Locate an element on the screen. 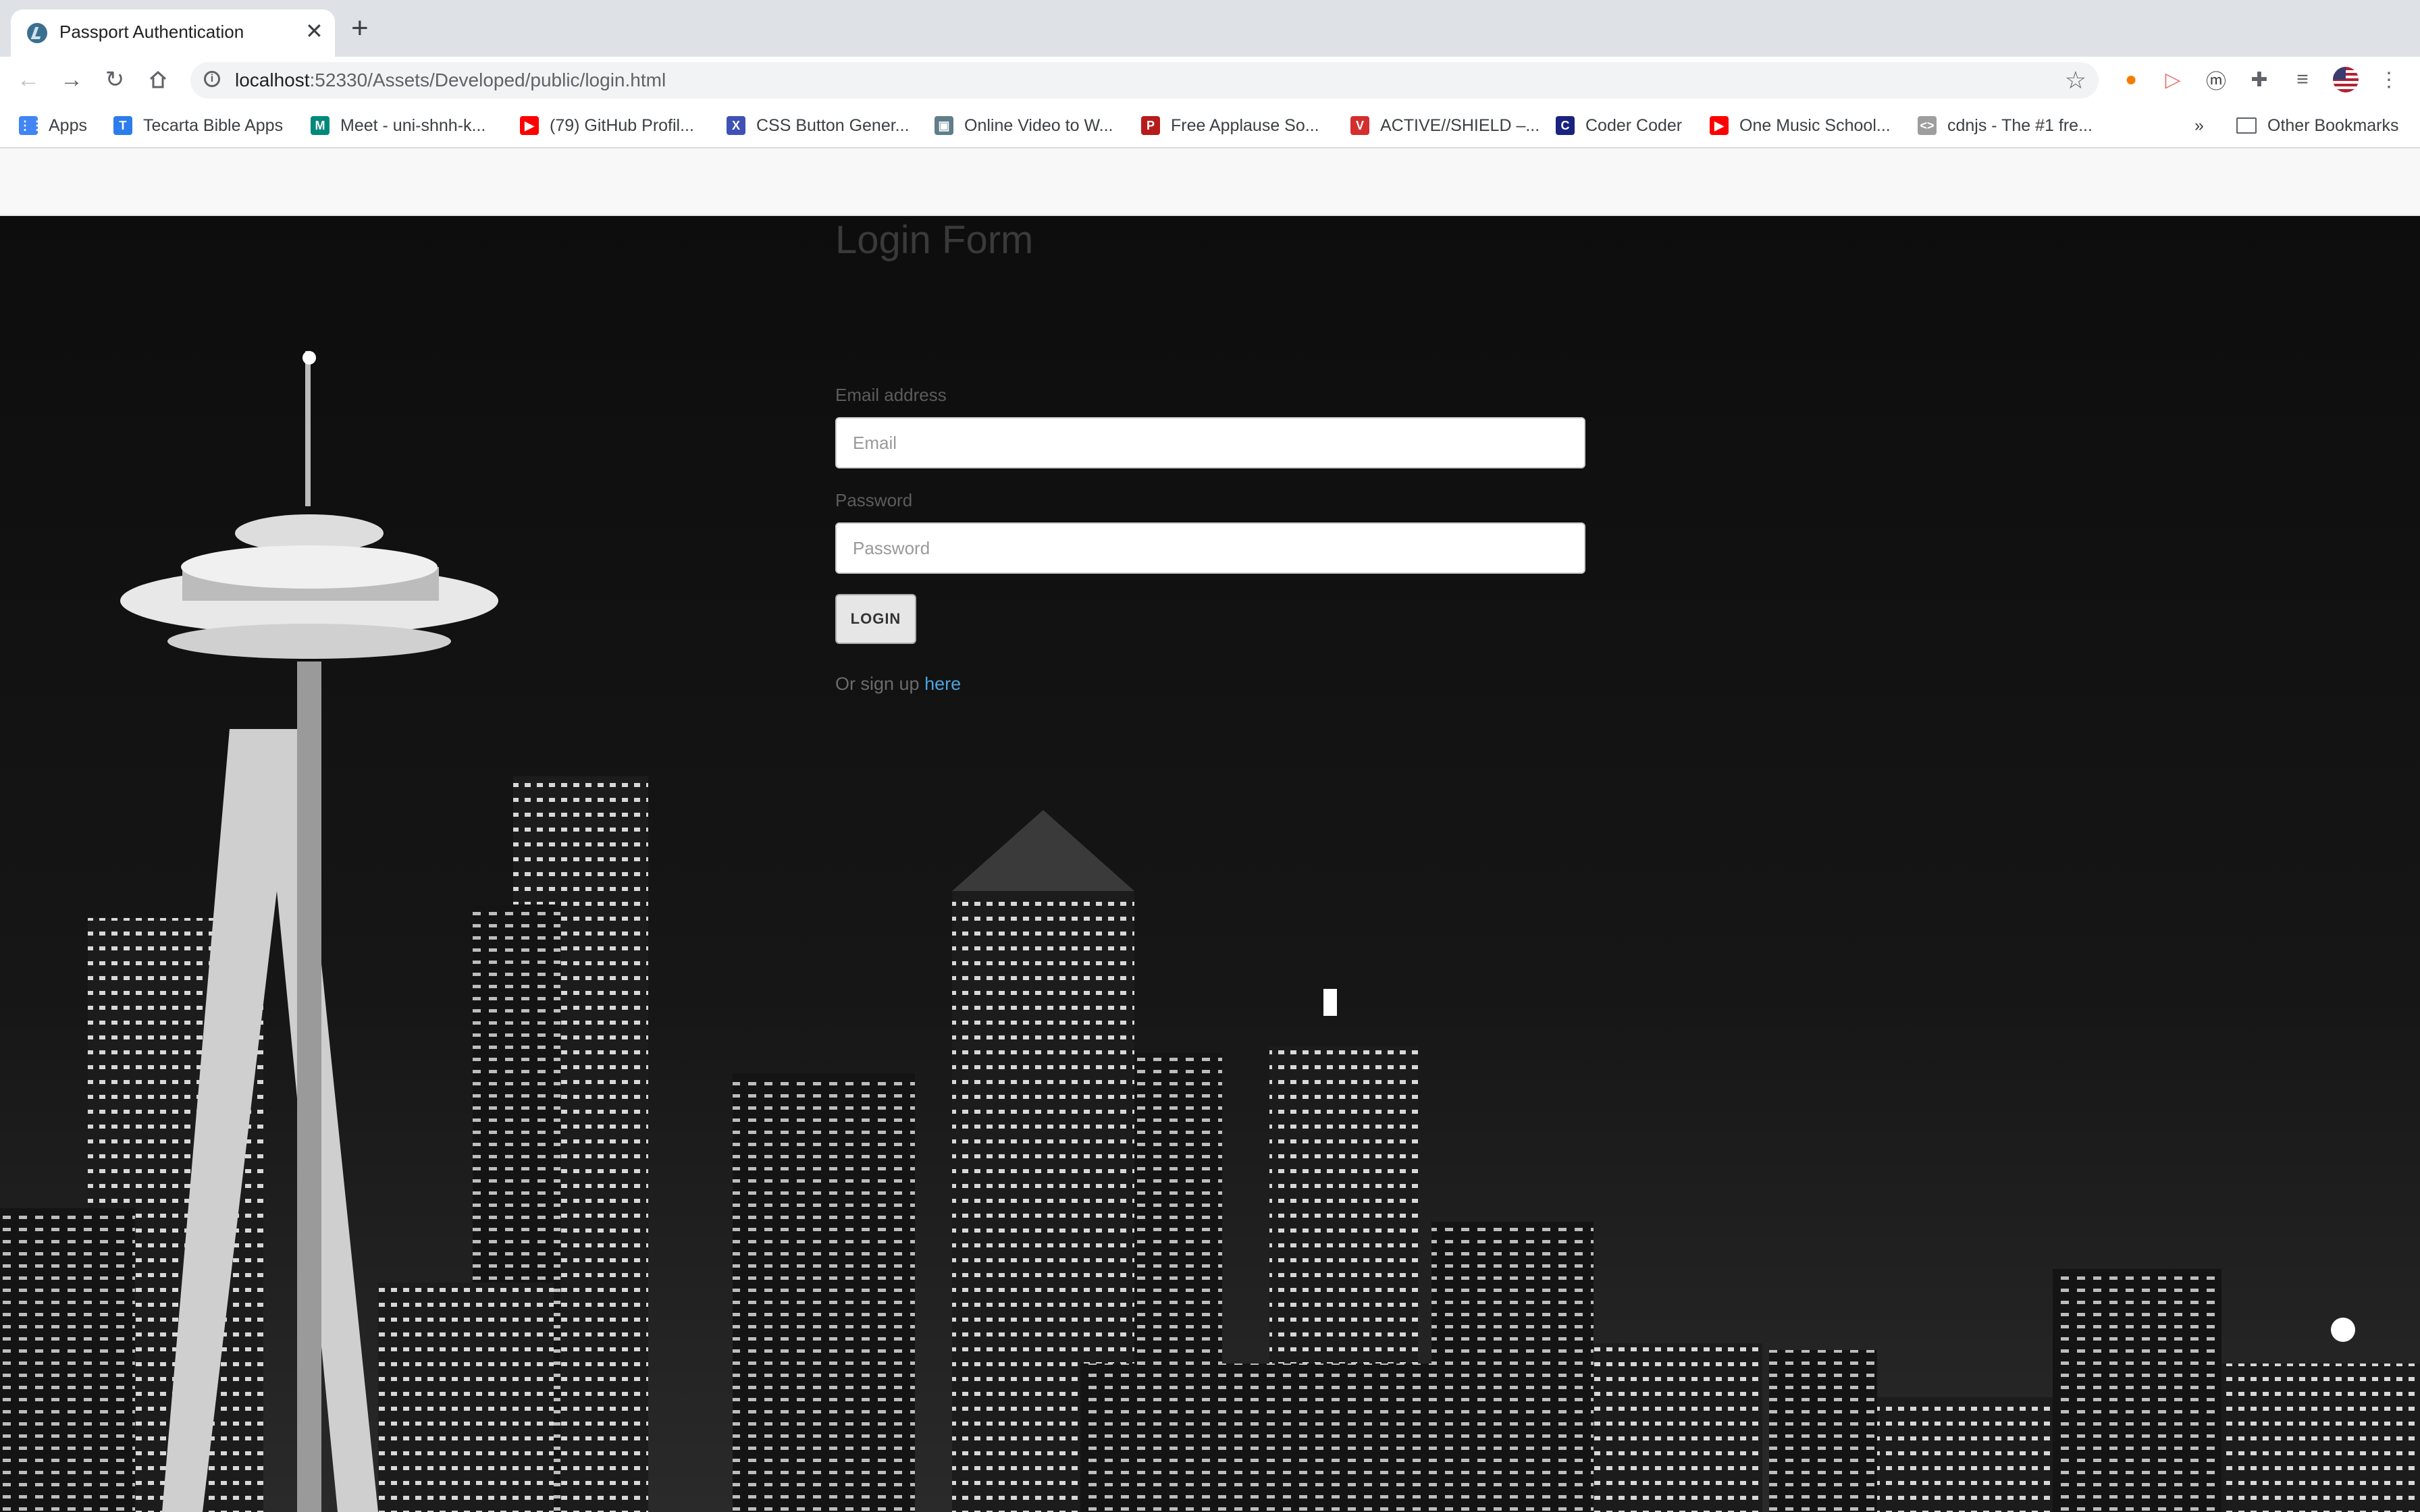 The height and width of the screenshot is (1512, 2420). bookmark-item: ⋮⋮ Apps is located at coordinates (53, 125).